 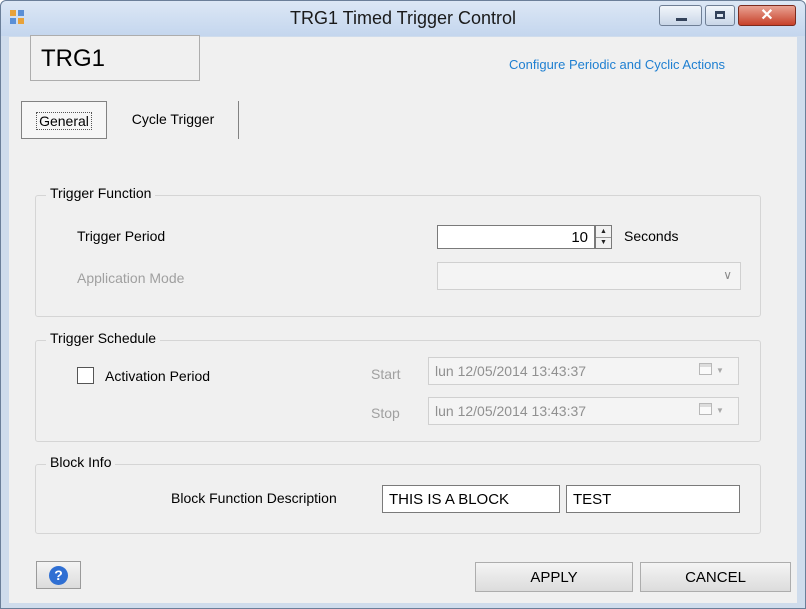 I want to click on configure-actions-link: Configure Periodic and Cyclic Actions, so click(x=617, y=64).